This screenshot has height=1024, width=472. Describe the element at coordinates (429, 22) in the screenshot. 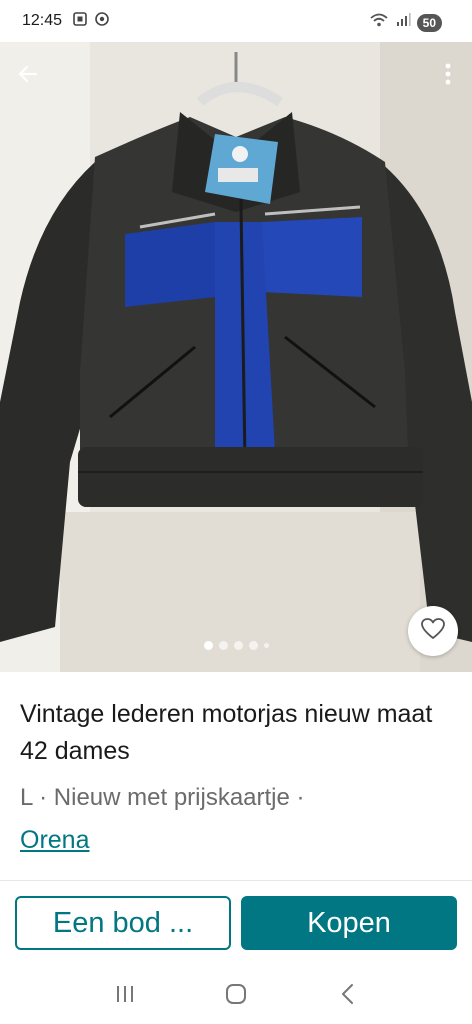

I see `battery-indicator: 50` at that location.